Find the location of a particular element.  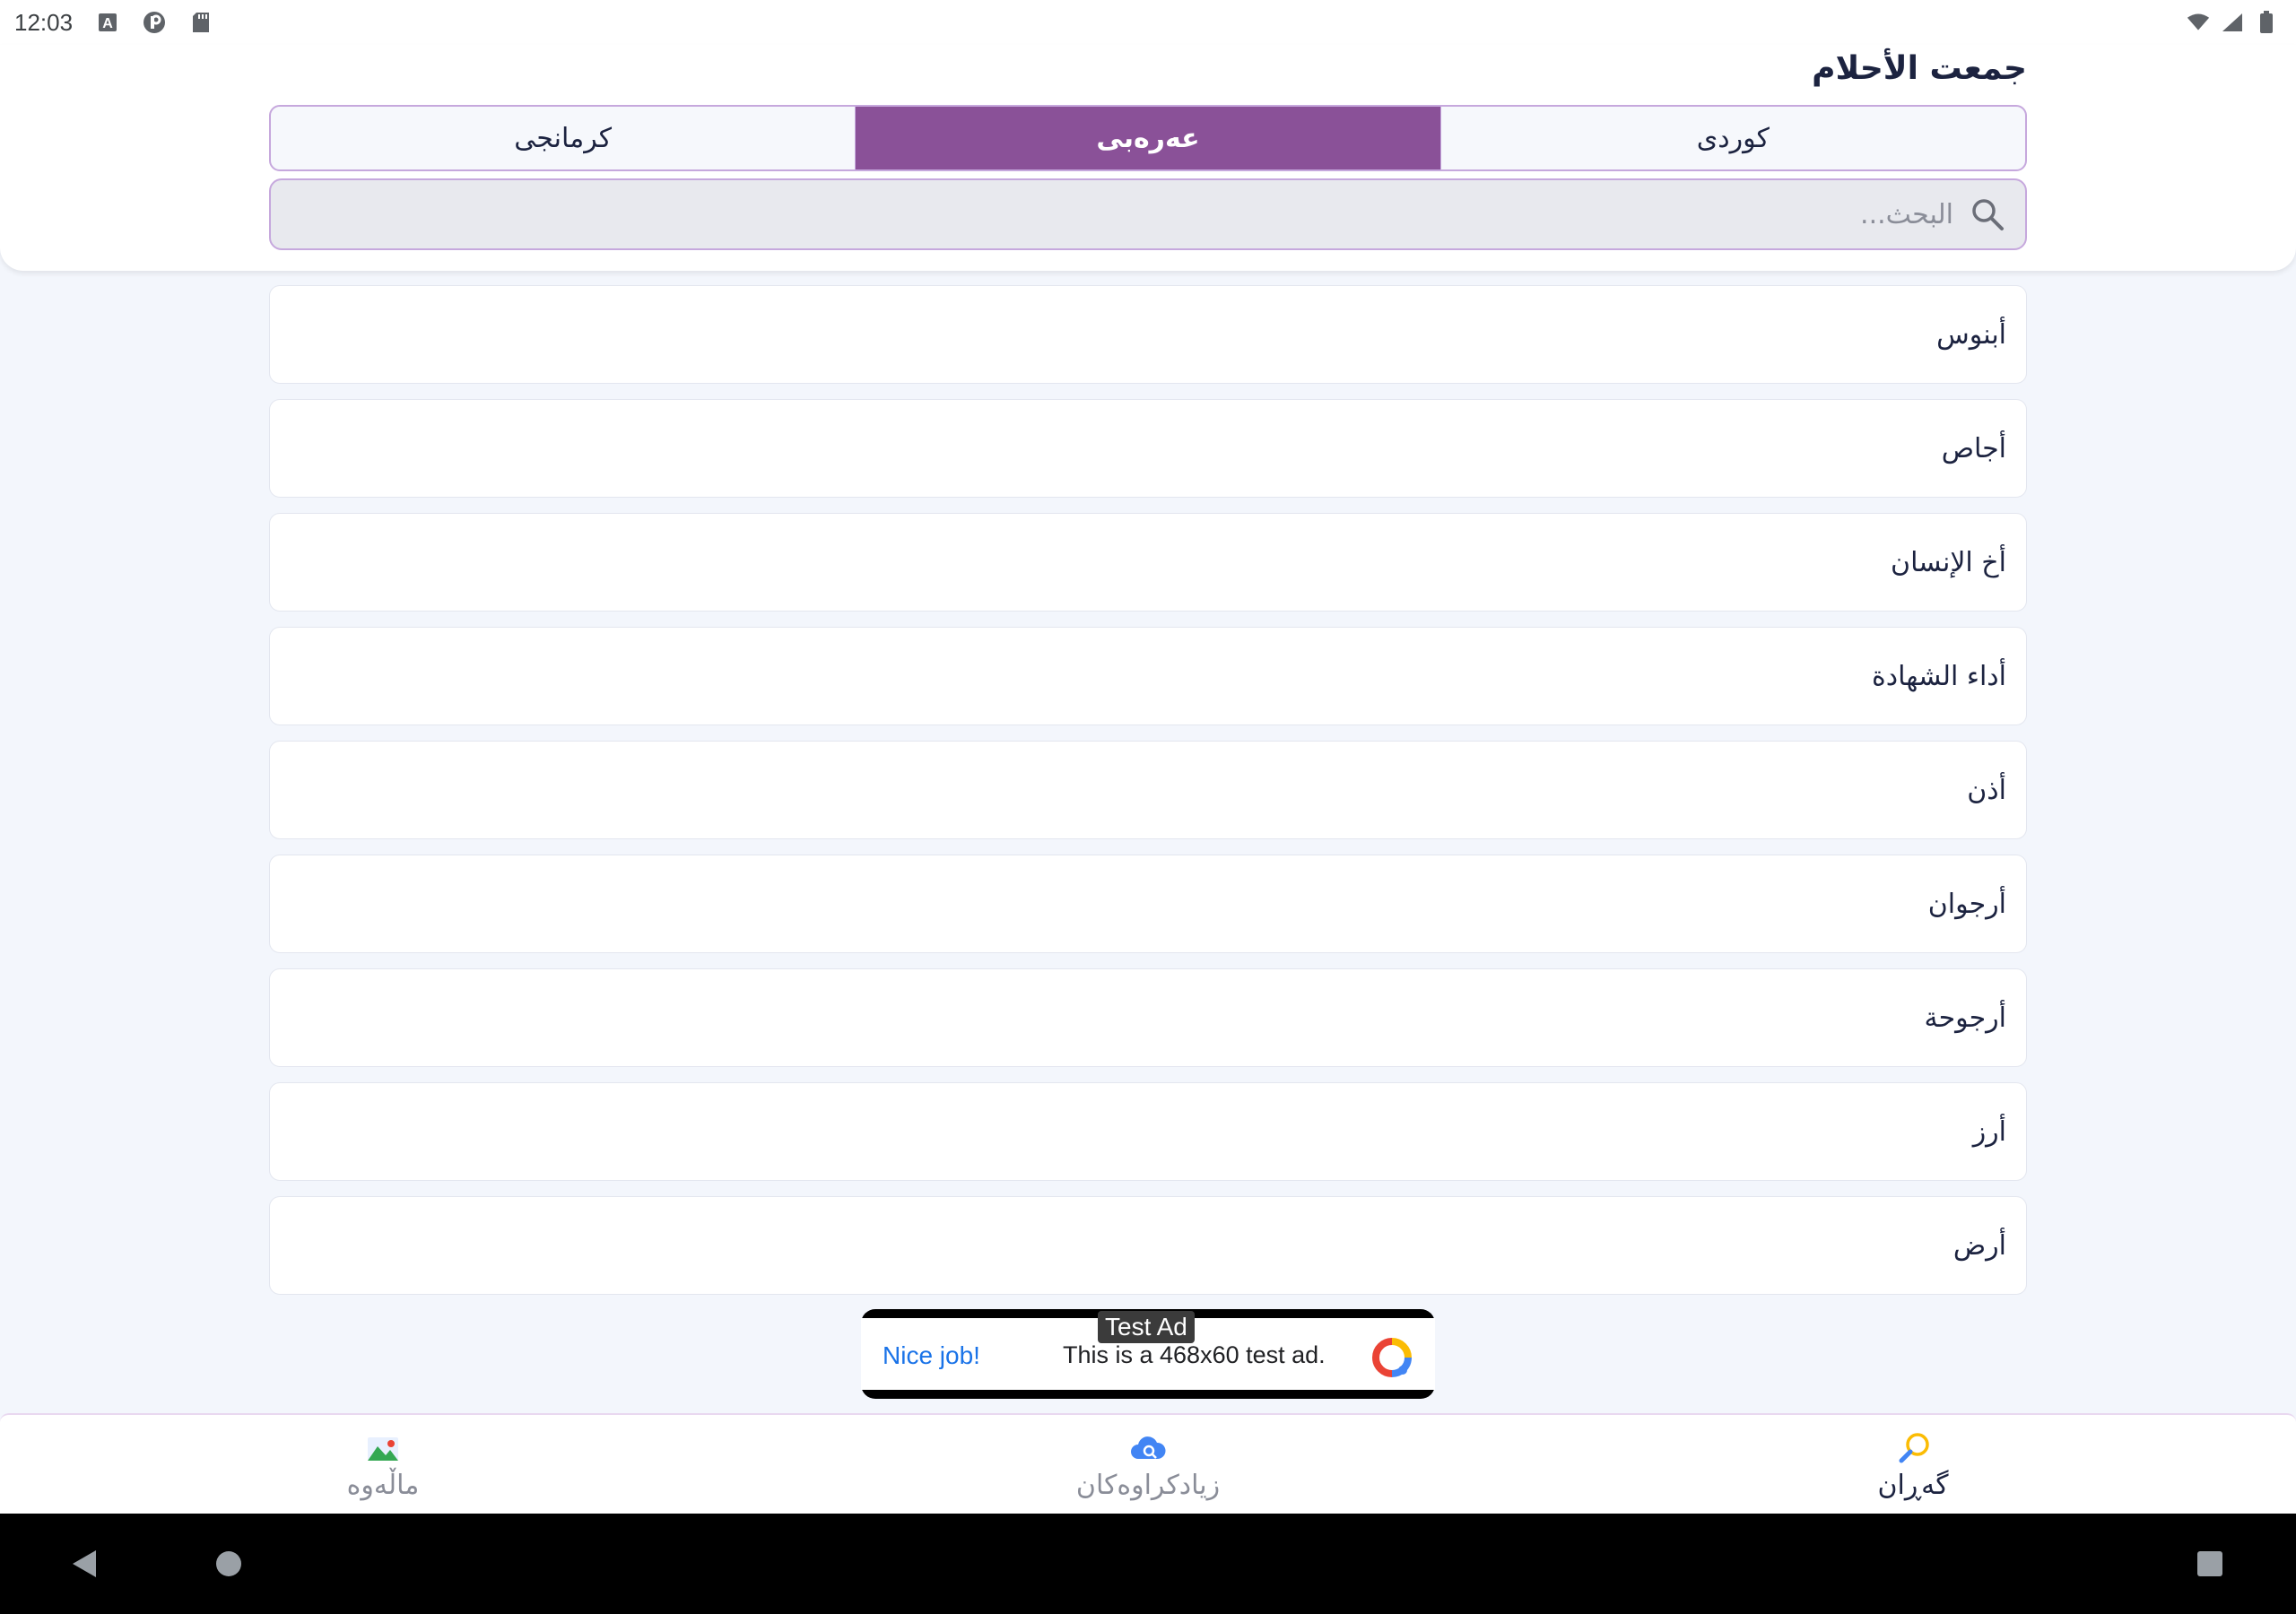

back-triangle-icon is located at coordinates (84, 1563).